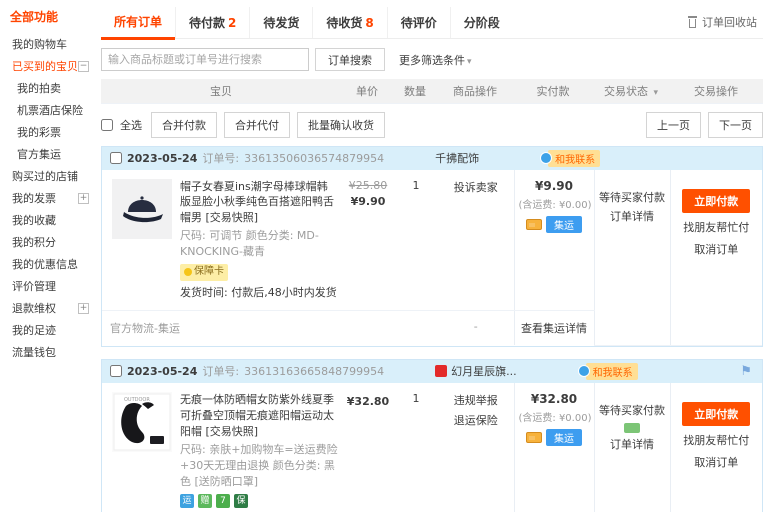 The width and height of the screenshot is (768, 512). Describe the element at coordinates (692, 22) in the screenshot. I see `trash-icon` at that location.